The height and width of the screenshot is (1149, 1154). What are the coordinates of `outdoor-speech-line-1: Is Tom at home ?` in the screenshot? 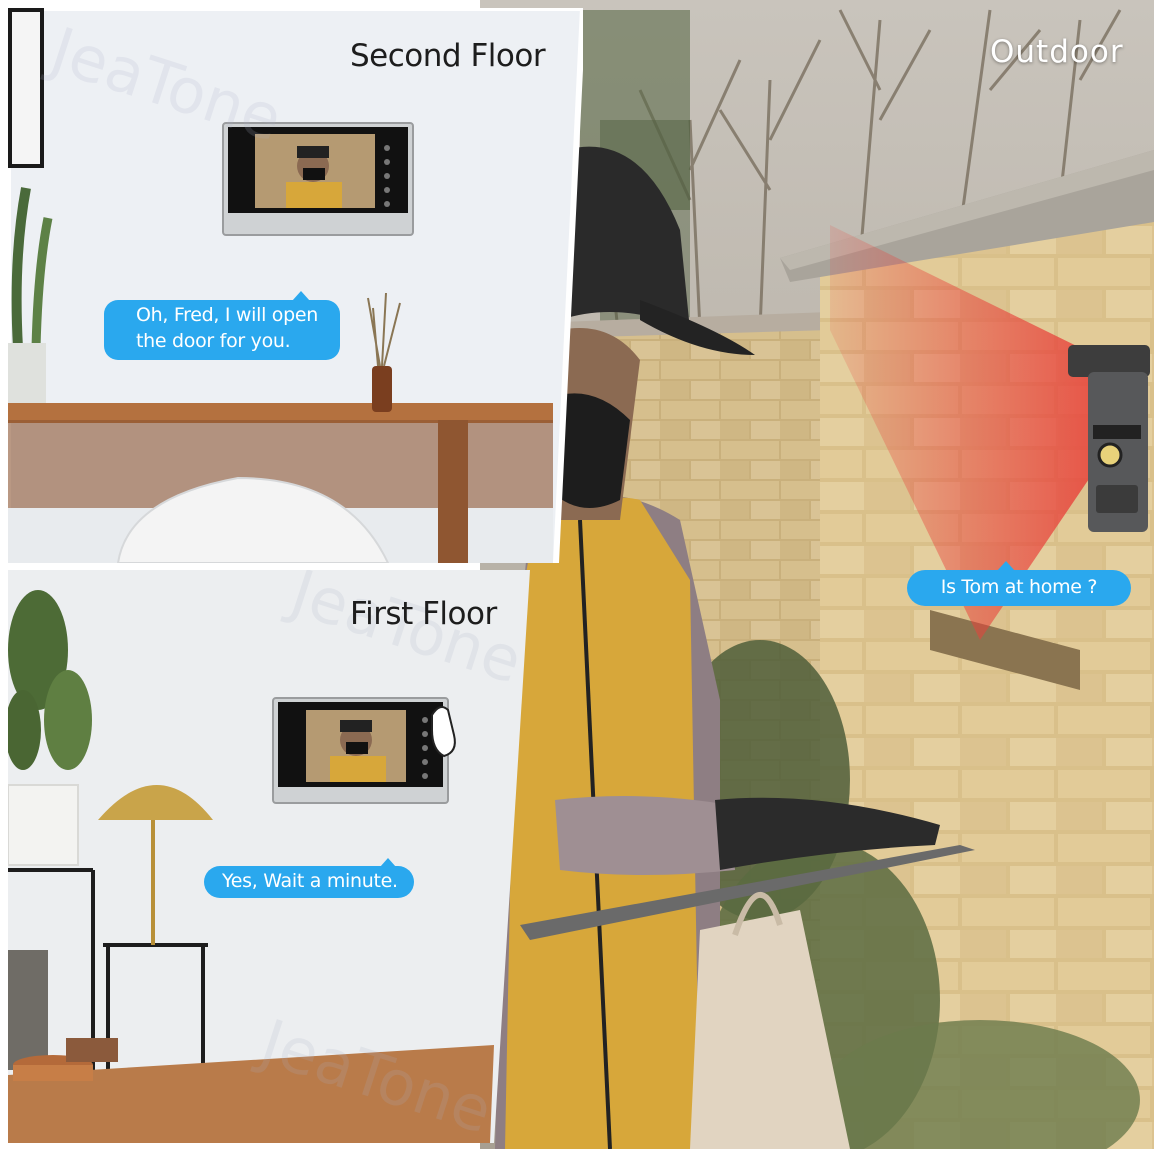 It's located at (1019, 587).